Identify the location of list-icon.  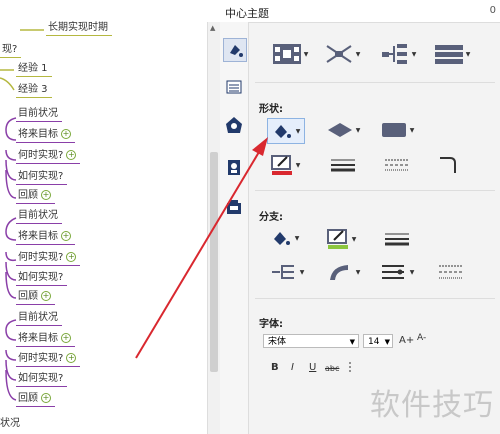
(234, 87).